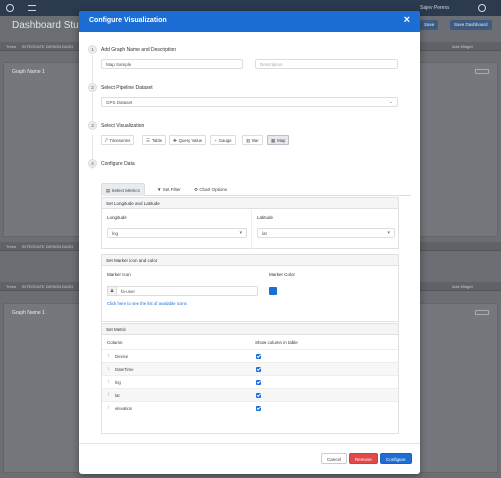  Describe the element at coordinates (390, 102) in the screenshot. I see `chevron-down-icon: ⌄` at that location.